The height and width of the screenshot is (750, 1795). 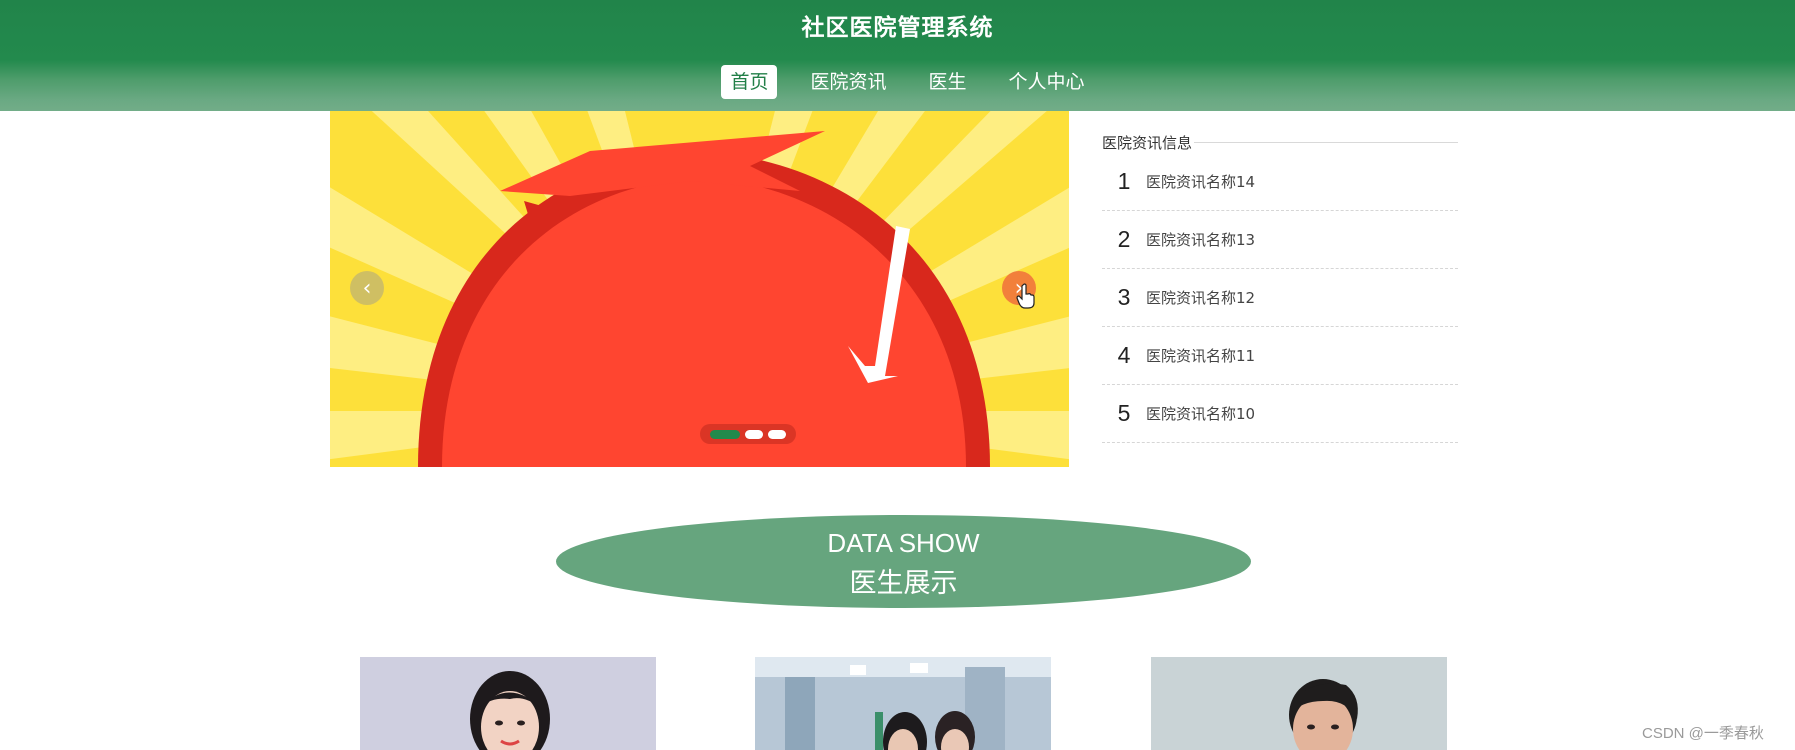 I want to click on news-rank: 2, so click(x=1124, y=239).